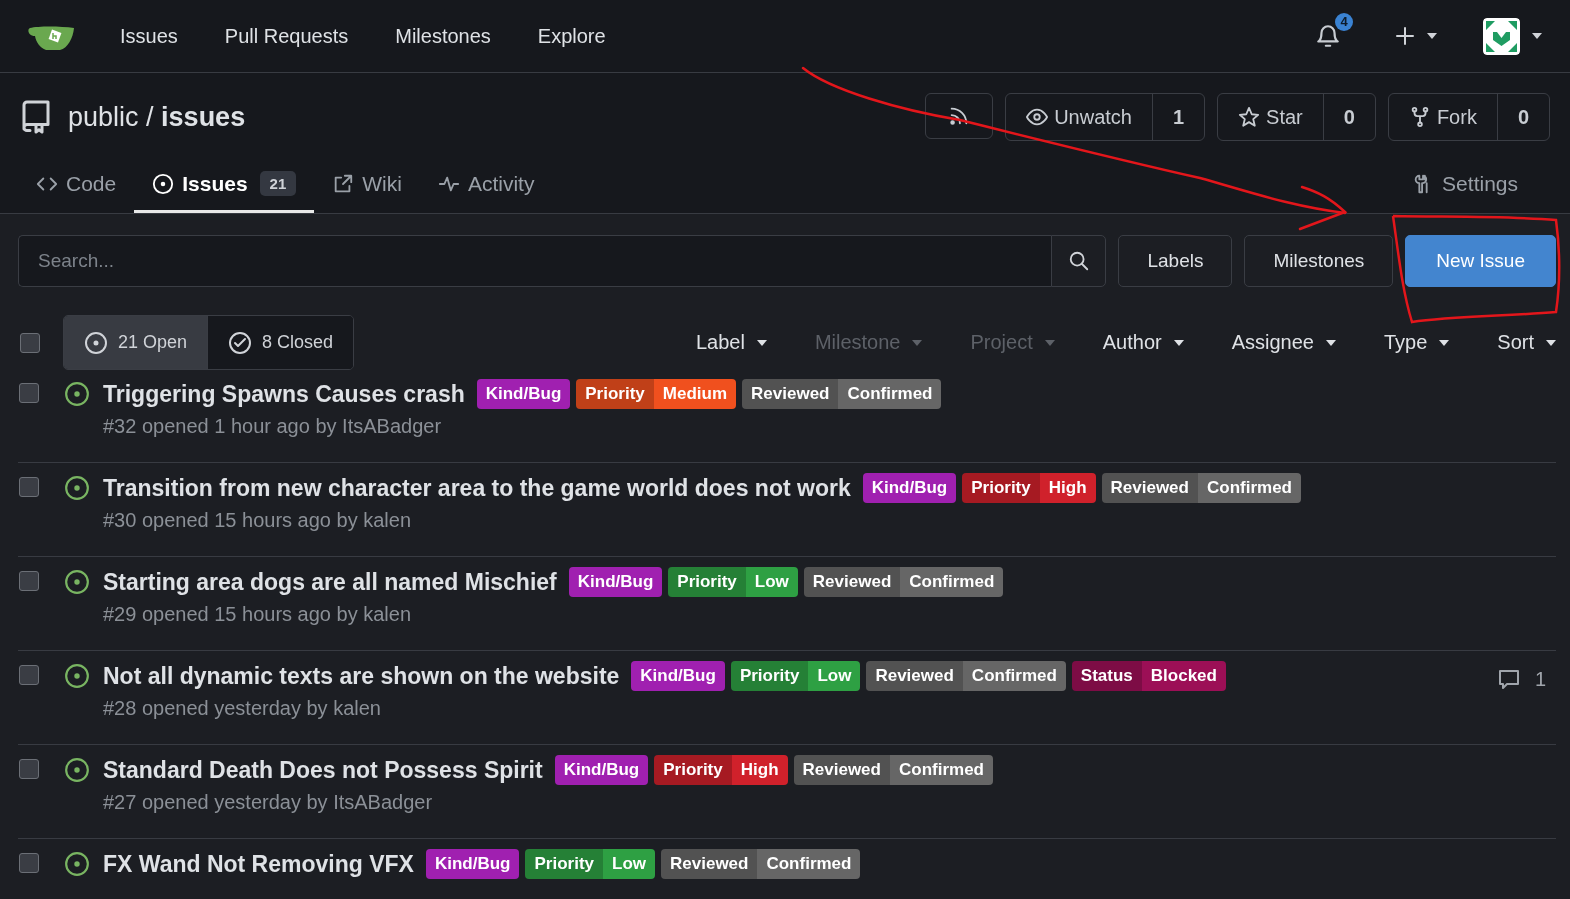 The width and height of the screenshot is (1570, 899). What do you see at coordinates (1522, 117) in the screenshot?
I see `fork-count: 0` at bounding box center [1522, 117].